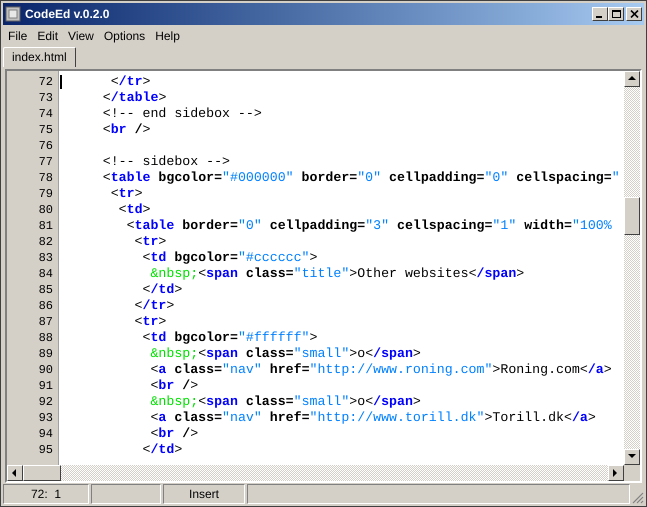 This screenshot has height=507, width=647. What do you see at coordinates (632, 457) in the screenshot?
I see `scroll-down-button` at bounding box center [632, 457].